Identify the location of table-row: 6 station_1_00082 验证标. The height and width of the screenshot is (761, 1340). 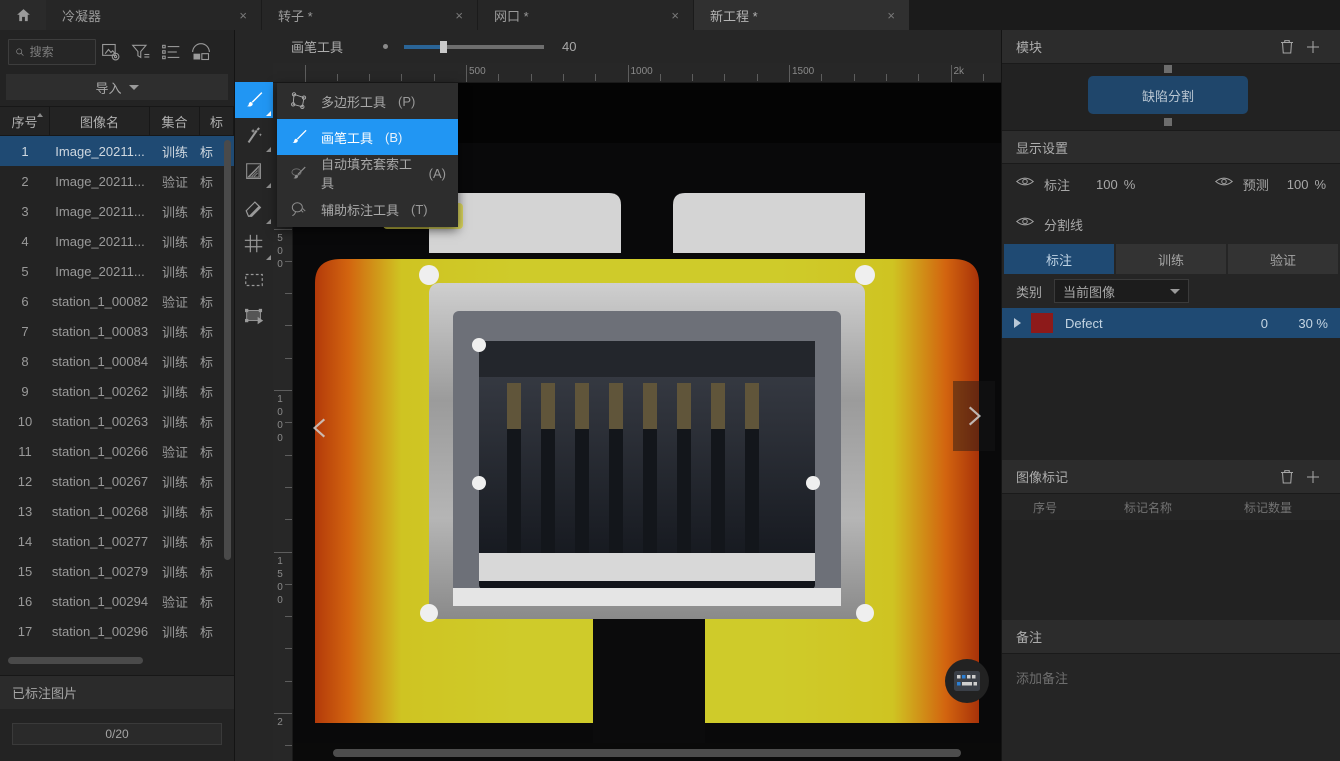
(117, 301).